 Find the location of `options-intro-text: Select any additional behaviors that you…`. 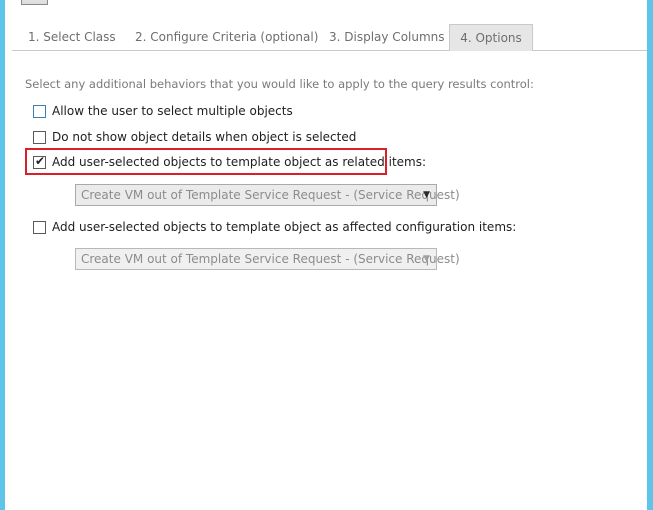

options-intro-text: Select any additional behaviors that you… is located at coordinates (279, 84).